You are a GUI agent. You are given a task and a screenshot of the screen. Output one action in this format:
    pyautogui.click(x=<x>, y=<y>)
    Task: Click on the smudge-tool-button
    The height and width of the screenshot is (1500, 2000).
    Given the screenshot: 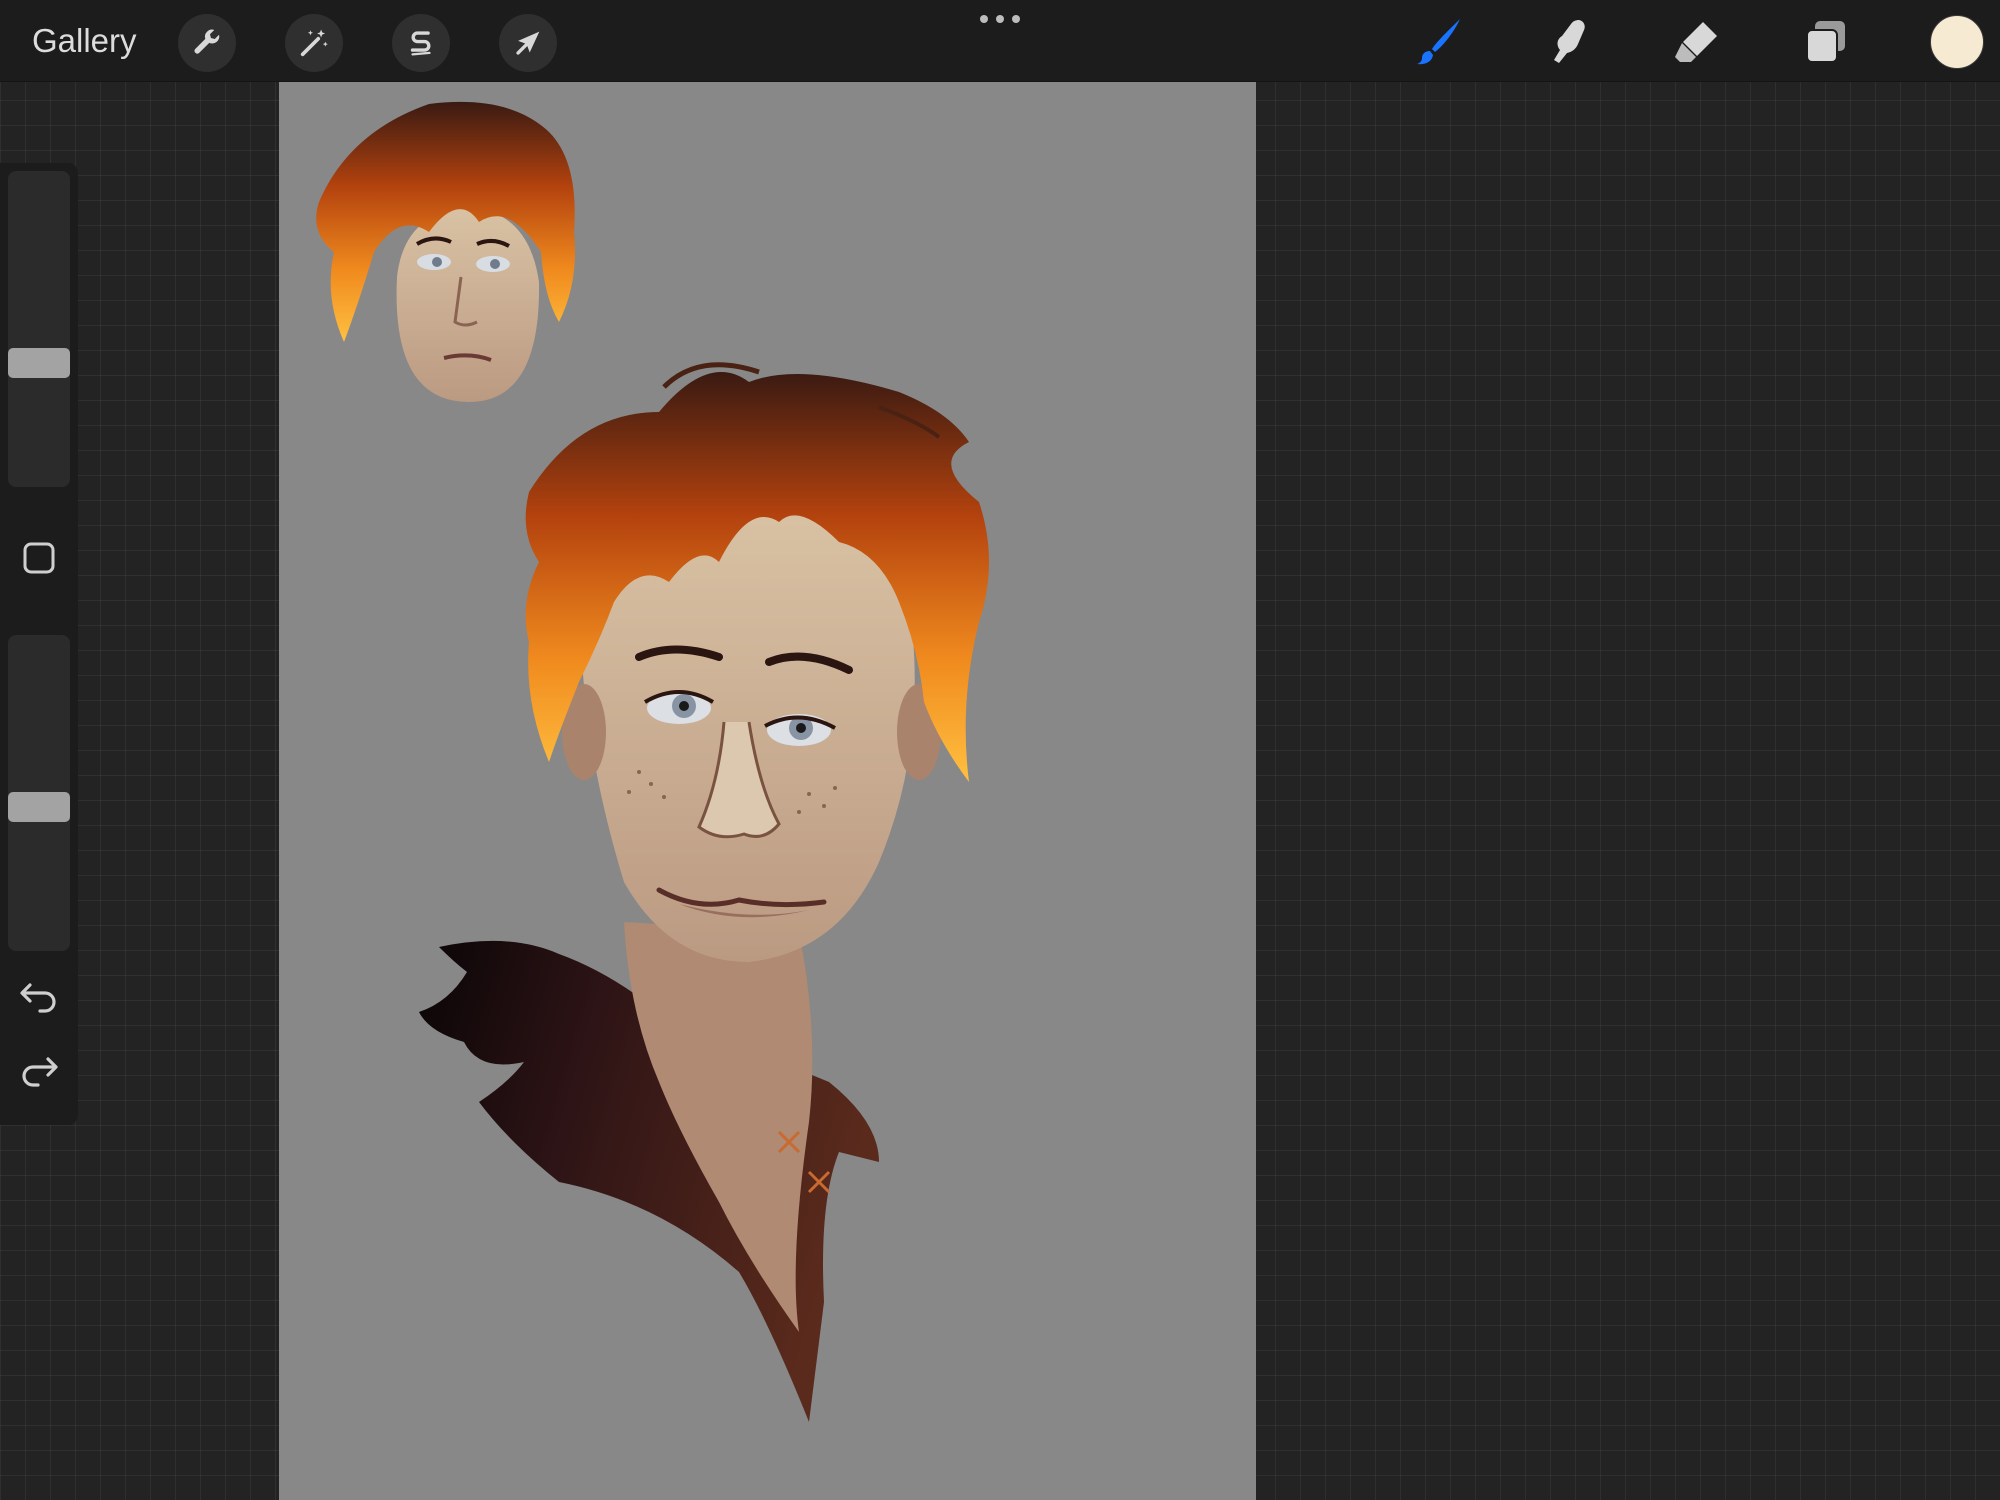 What is the action you would take?
    pyautogui.click(x=1565, y=42)
    